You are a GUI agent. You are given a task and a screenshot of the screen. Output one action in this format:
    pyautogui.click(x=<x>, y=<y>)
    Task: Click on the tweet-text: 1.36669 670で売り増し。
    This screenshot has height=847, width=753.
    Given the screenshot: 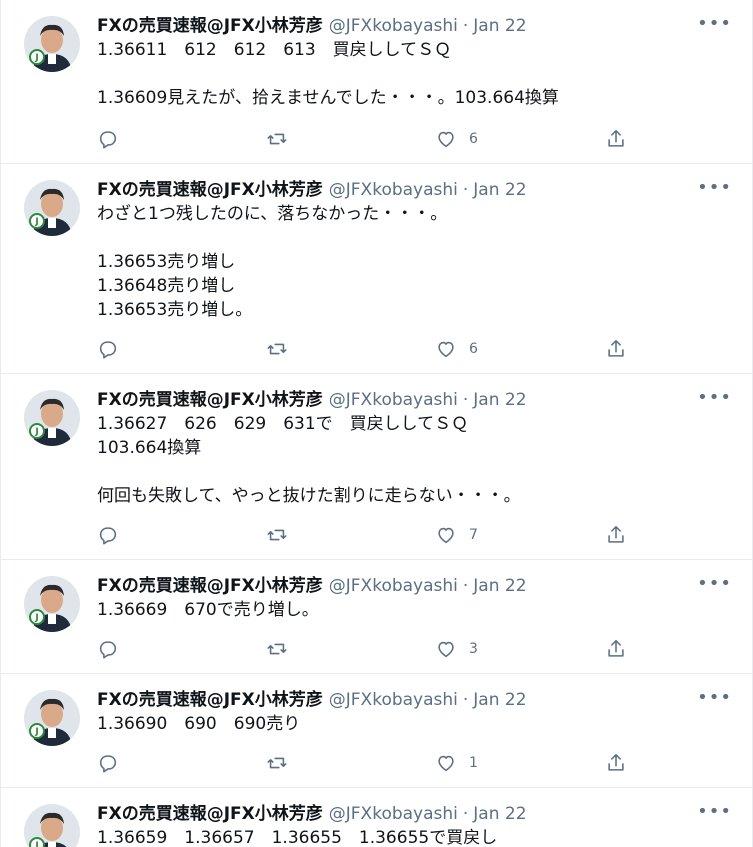 What is the action you would take?
    pyautogui.click(x=208, y=610)
    